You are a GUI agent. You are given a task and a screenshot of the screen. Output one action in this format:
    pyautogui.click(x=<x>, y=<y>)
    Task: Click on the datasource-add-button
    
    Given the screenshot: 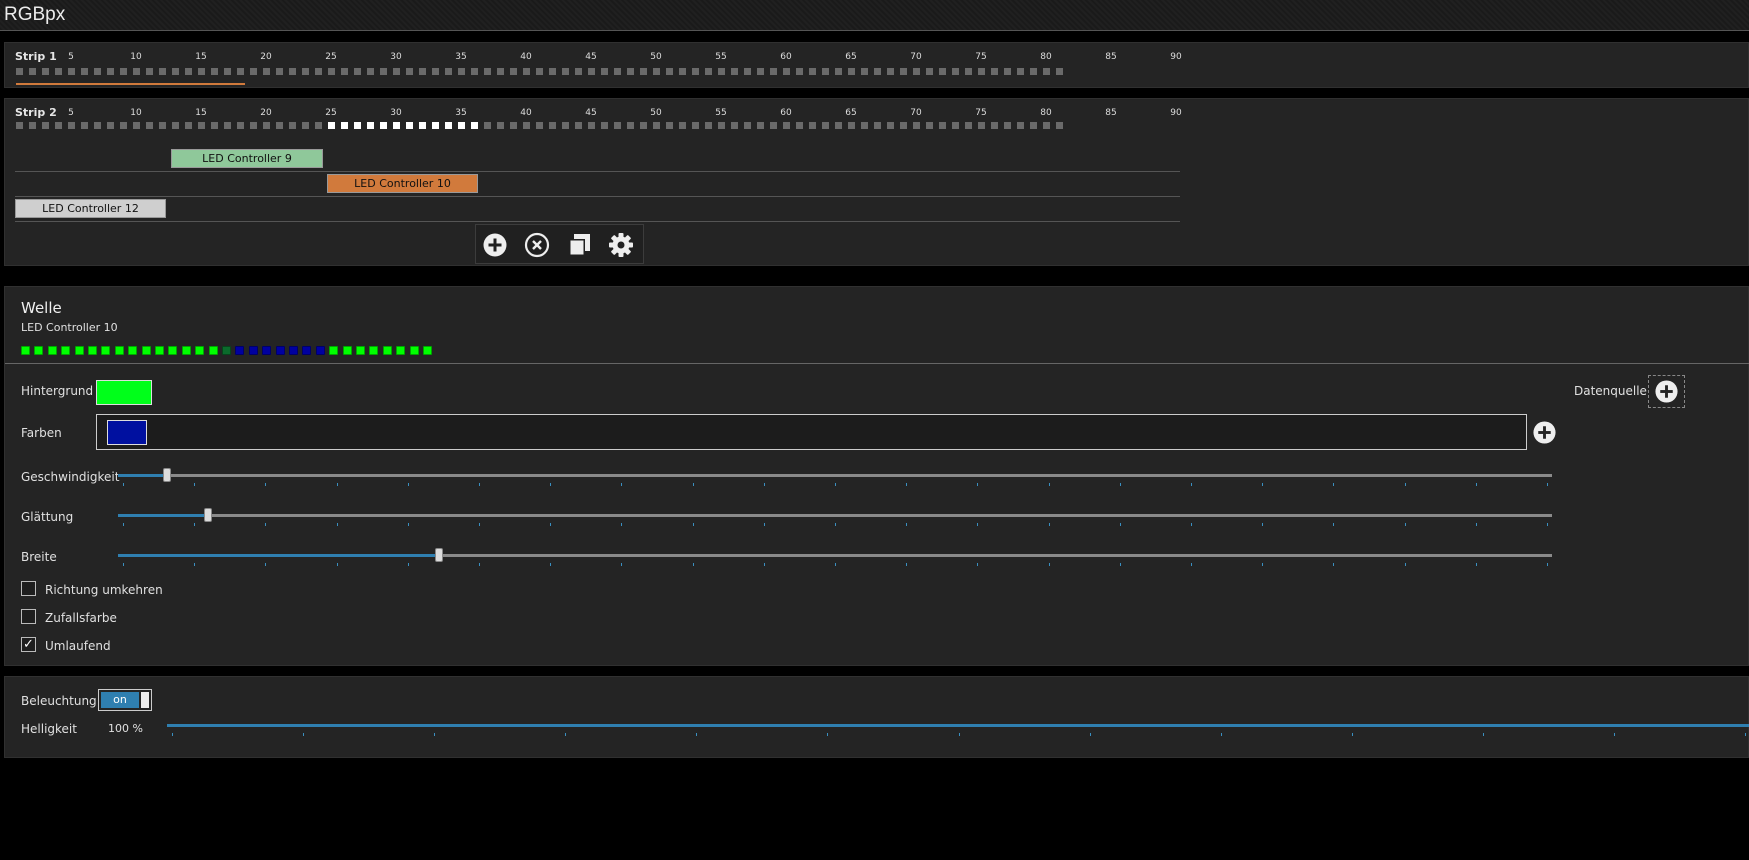 What is the action you would take?
    pyautogui.click(x=1666, y=391)
    